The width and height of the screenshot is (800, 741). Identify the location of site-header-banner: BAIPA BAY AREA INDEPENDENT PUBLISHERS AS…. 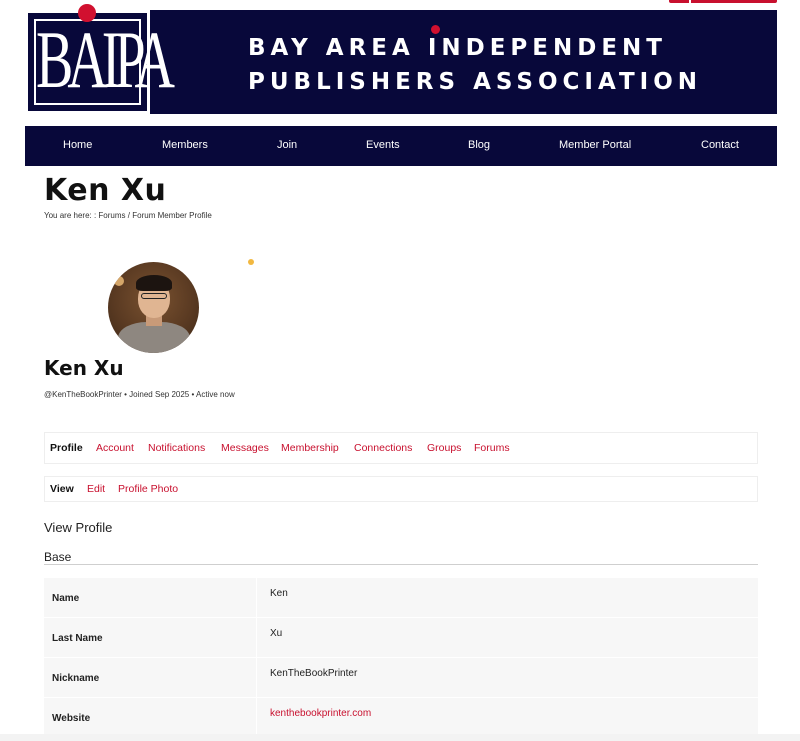
(401, 59).